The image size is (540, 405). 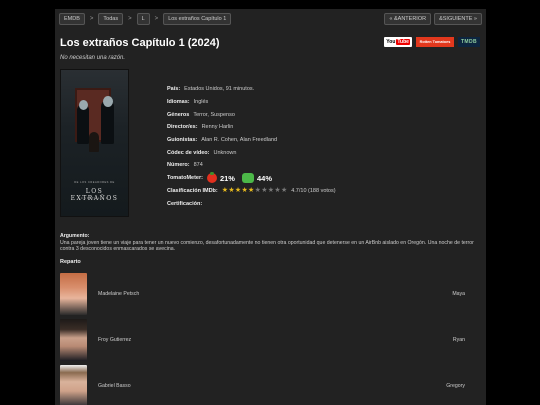 I want to click on page-title: Los extraños Capítulo 1 (2024), so click(x=140, y=43).